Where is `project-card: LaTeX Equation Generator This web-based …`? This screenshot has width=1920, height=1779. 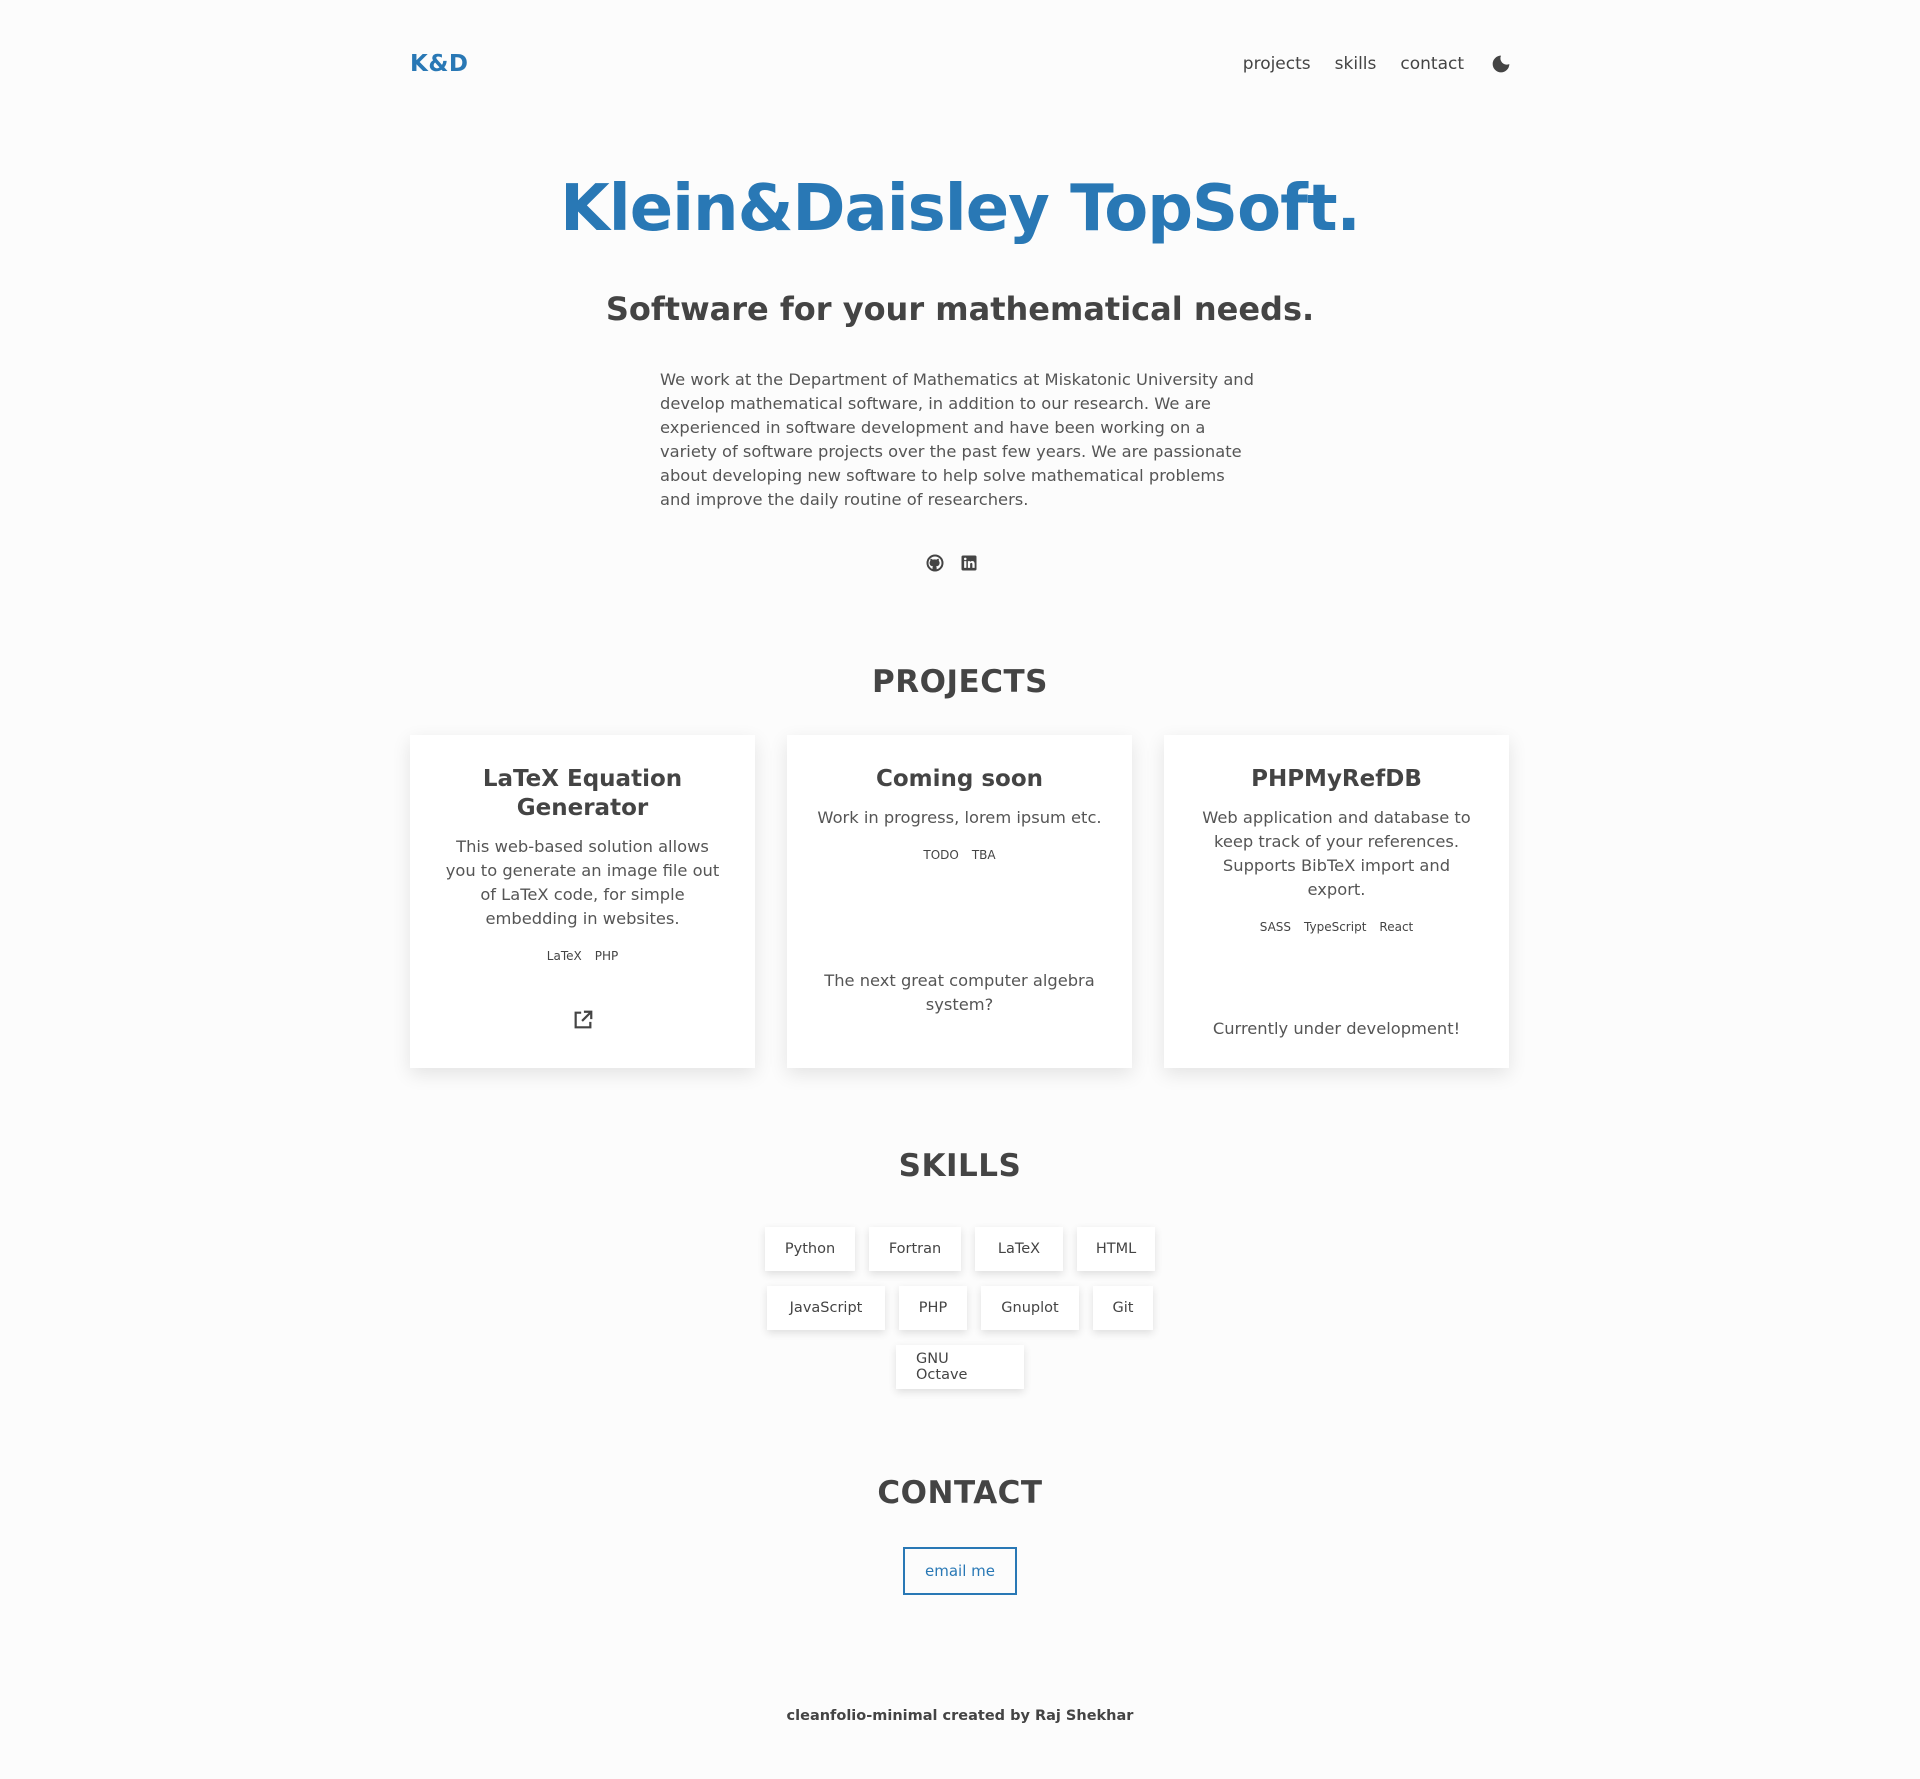
project-card: LaTeX Equation Generator This web-based … is located at coordinates (582, 901).